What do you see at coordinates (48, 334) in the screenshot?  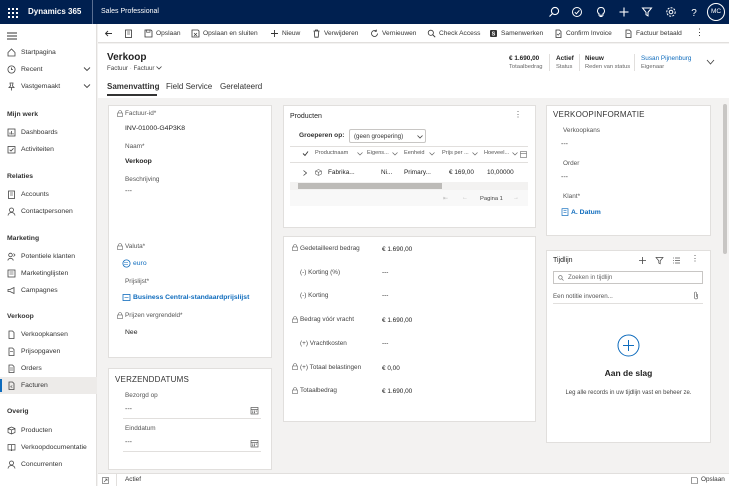 I see `sidebar-item-opportunities: Verkoopkansen` at bounding box center [48, 334].